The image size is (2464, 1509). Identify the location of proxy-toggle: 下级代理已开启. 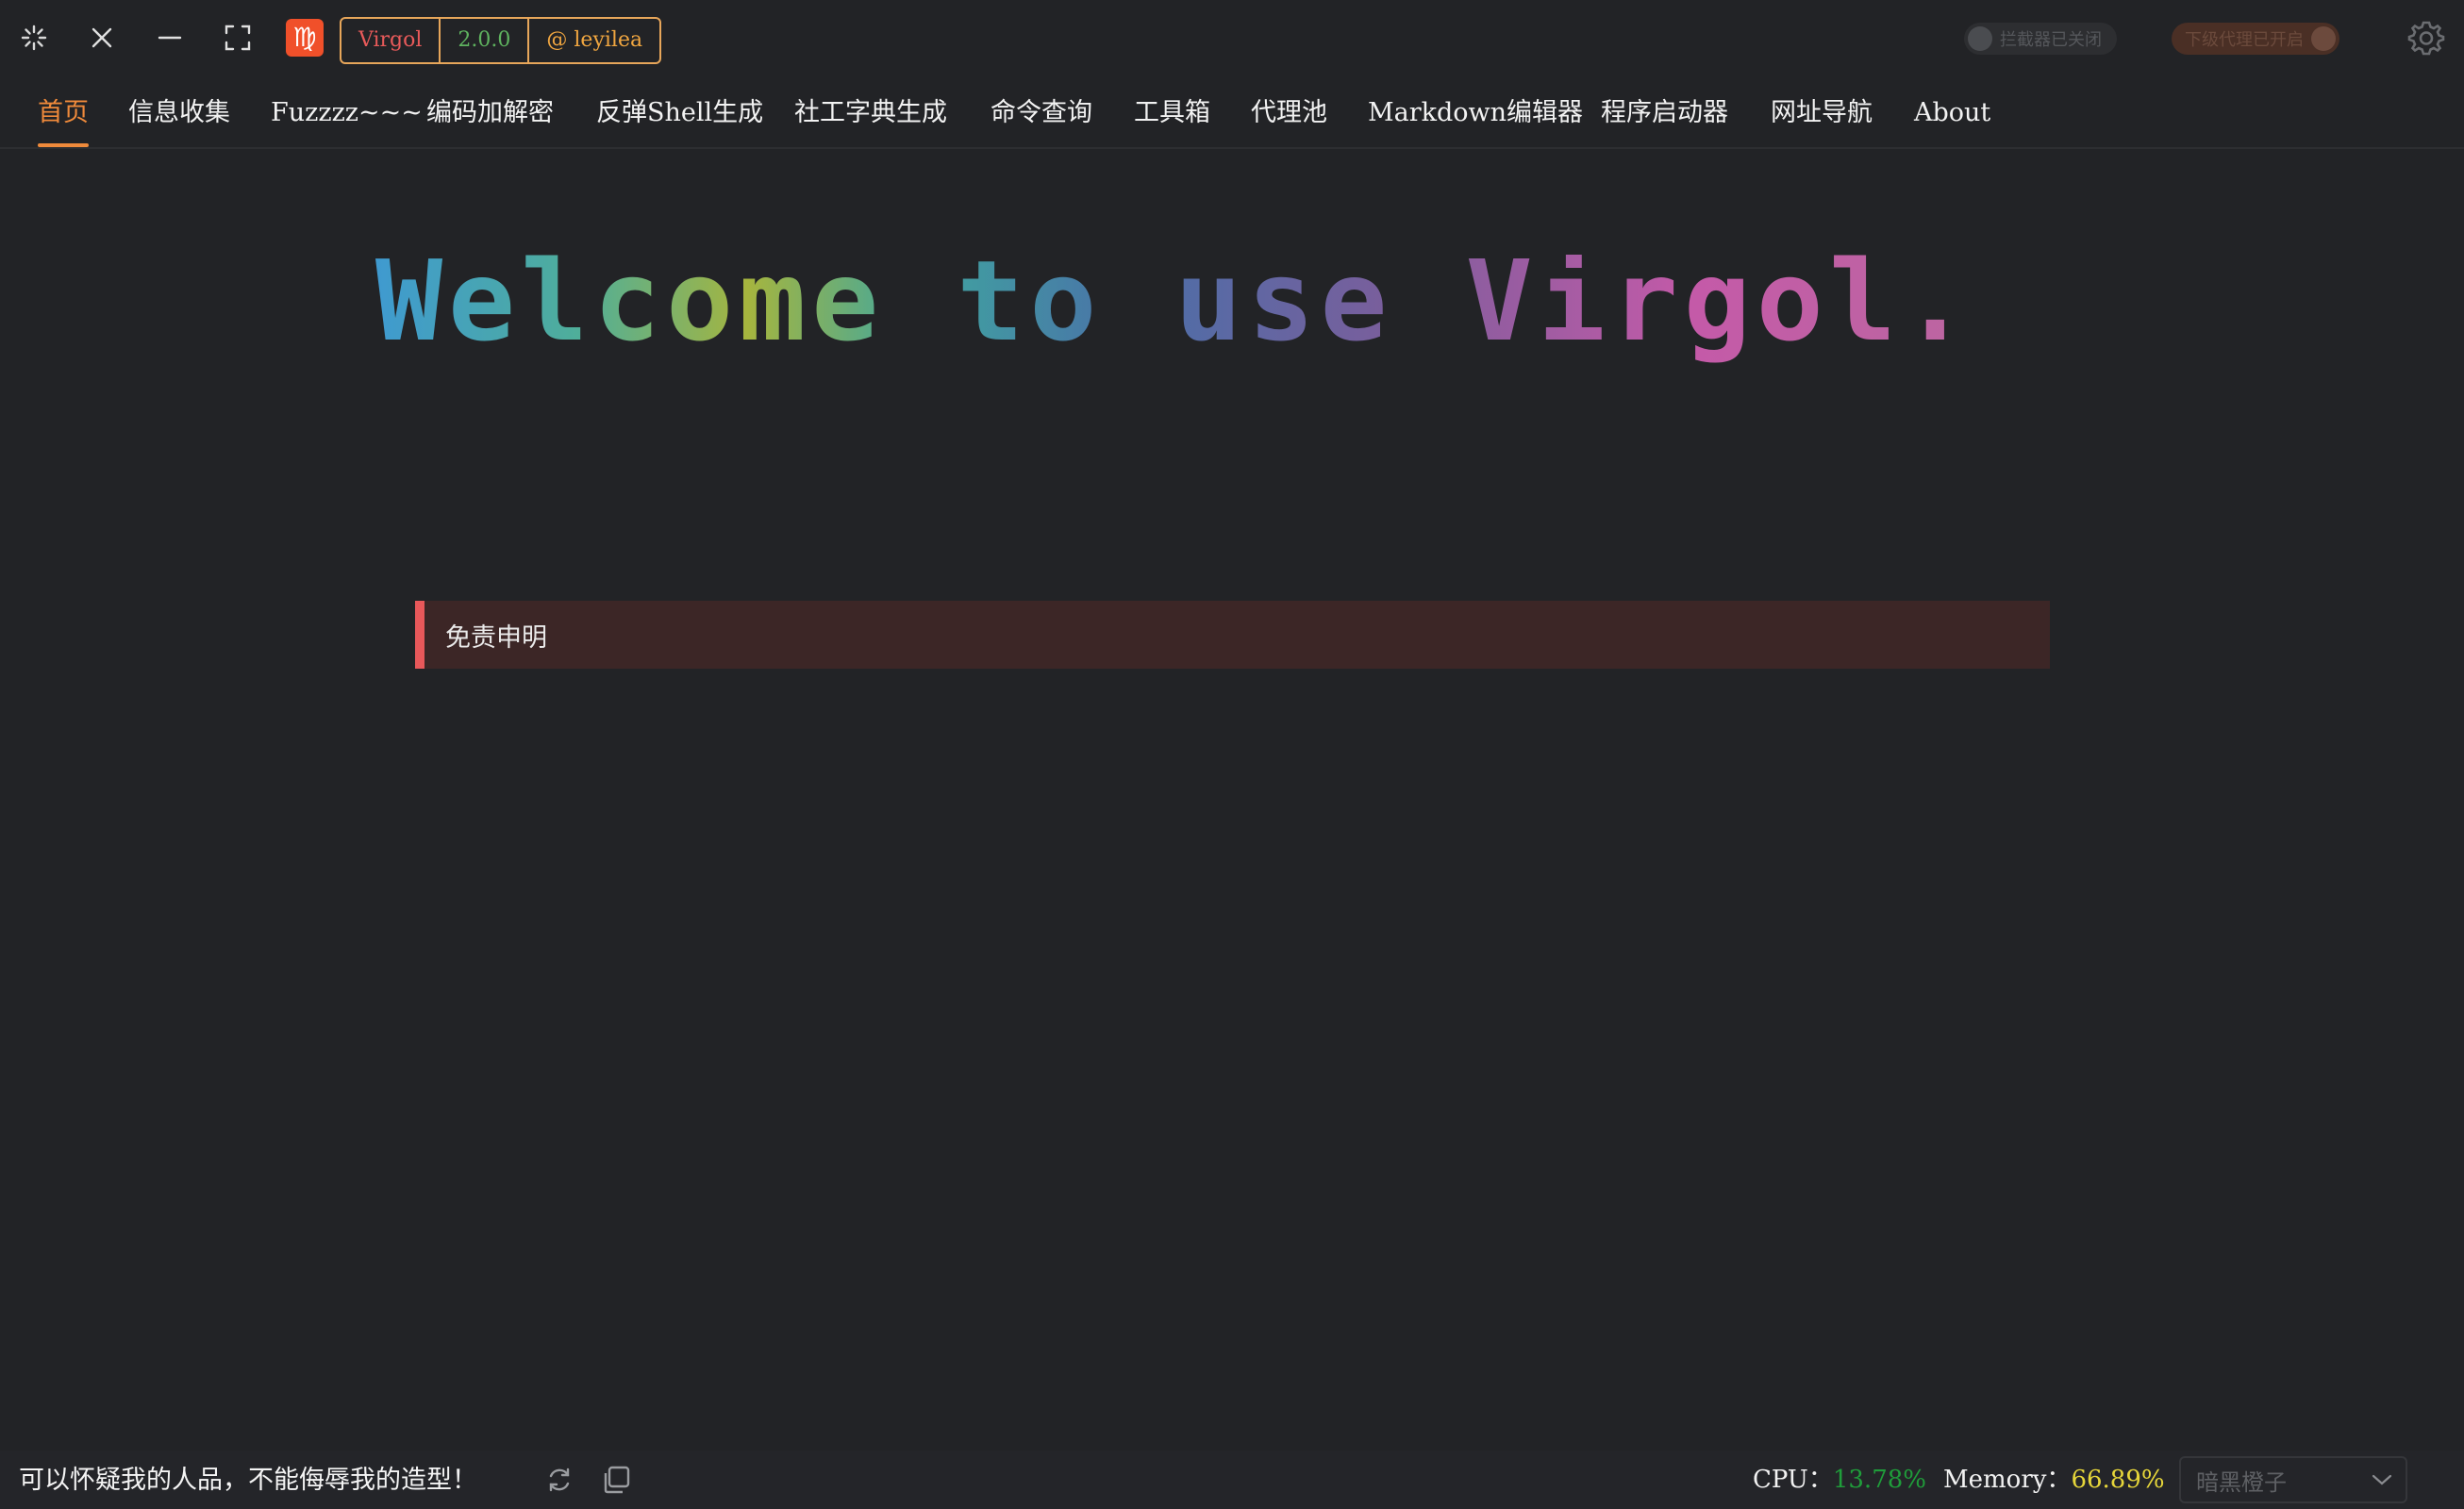
(2255, 39).